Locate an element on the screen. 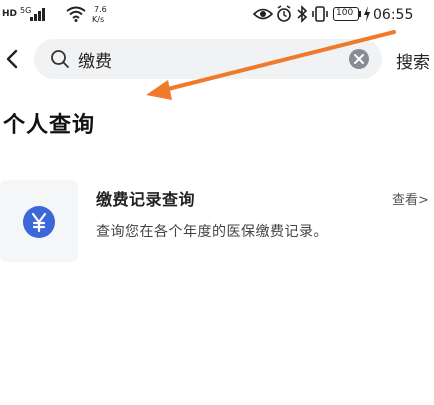  chevron-left-icon is located at coordinates (12, 59).